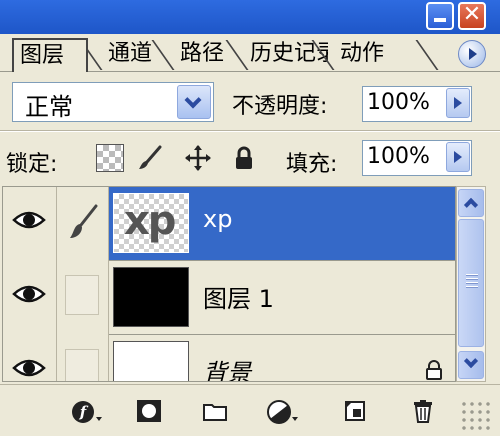  Describe the element at coordinates (244, 158) in the screenshot. I see `lock-all-padlock-icon` at that location.